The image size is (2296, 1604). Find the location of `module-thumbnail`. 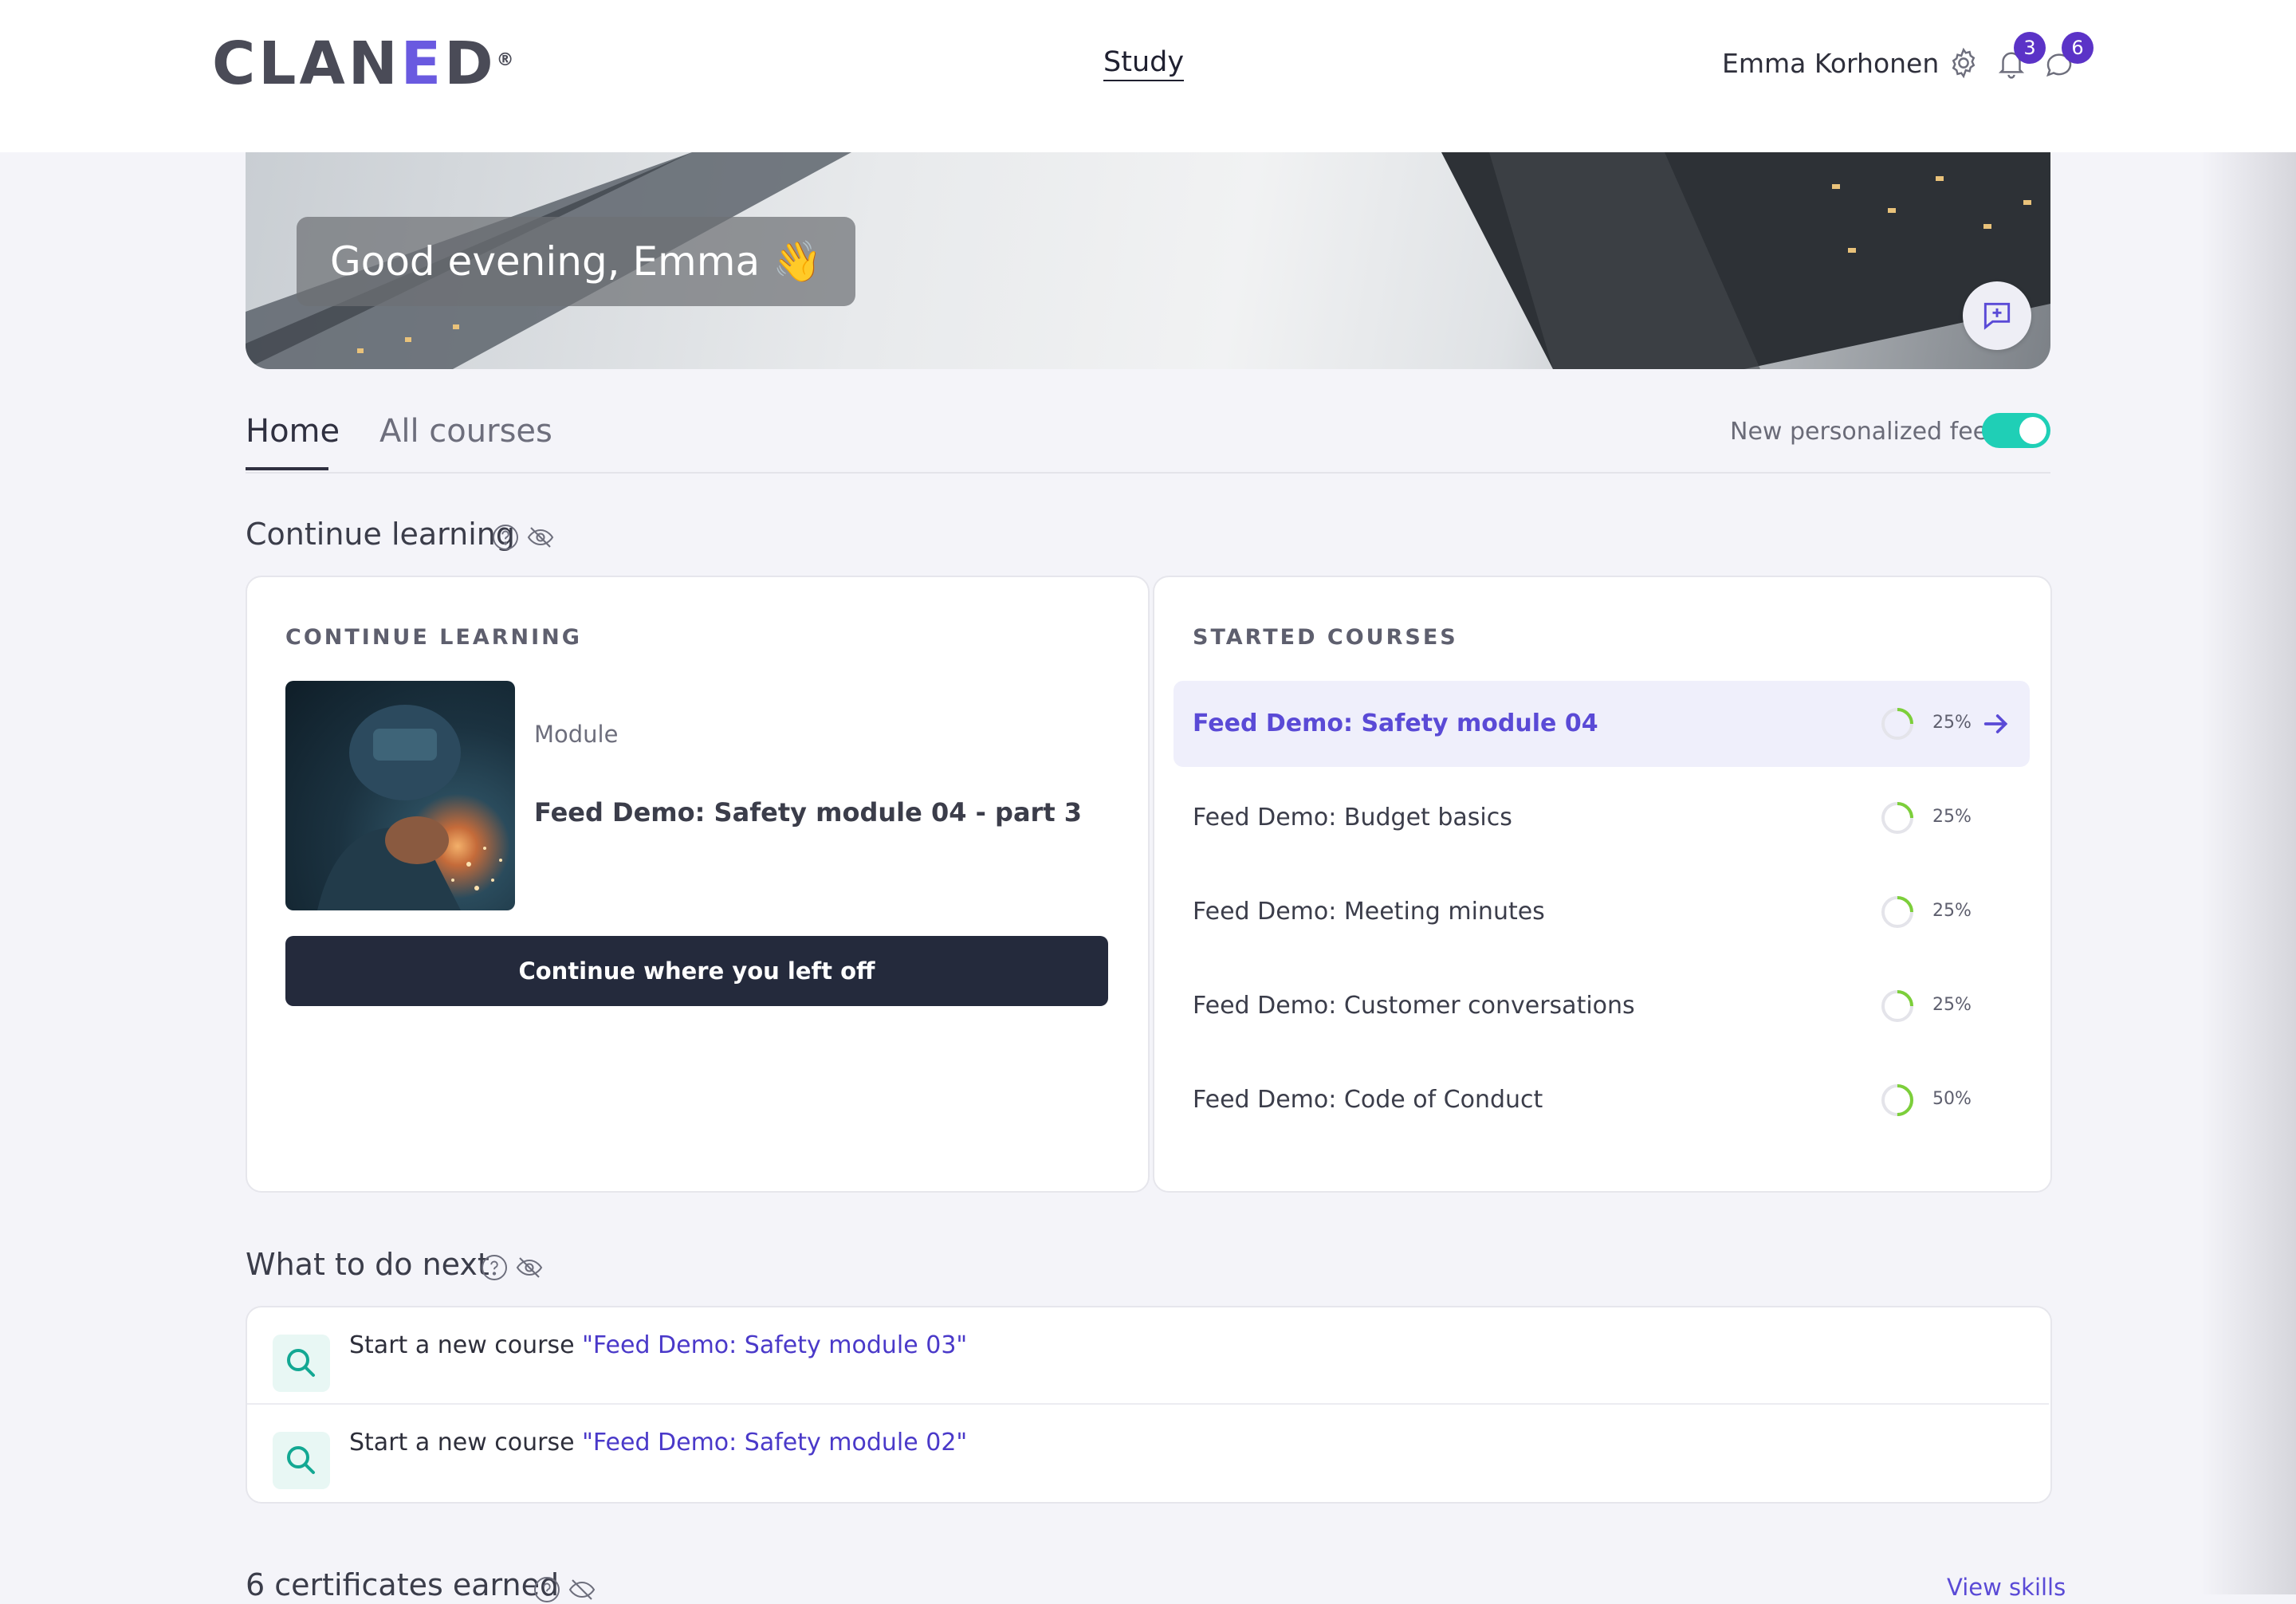

module-thumbnail is located at coordinates (400, 795).